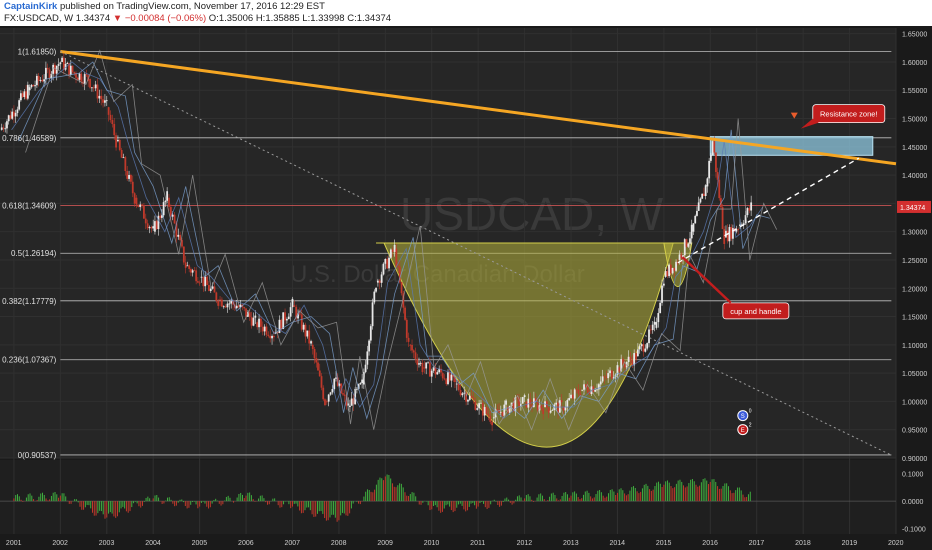  Describe the element at coordinates (743, 431) in the screenshot. I see `event-marker-label: E` at that location.